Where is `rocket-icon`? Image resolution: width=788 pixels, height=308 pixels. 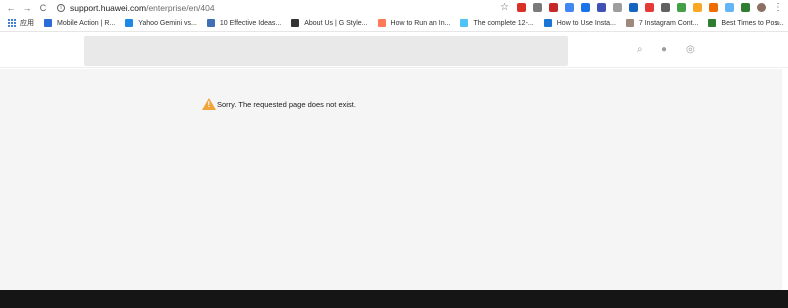 rocket-icon is located at coordinates (48, 23).